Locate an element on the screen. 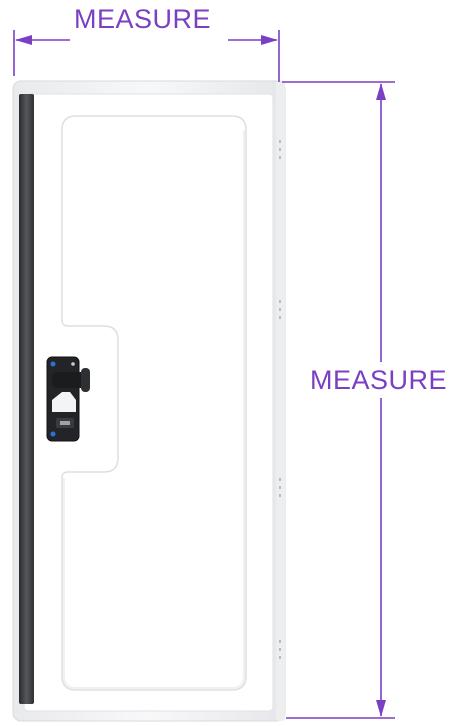  height-measure-label: MEASURE is located at coordinates (379, 380).